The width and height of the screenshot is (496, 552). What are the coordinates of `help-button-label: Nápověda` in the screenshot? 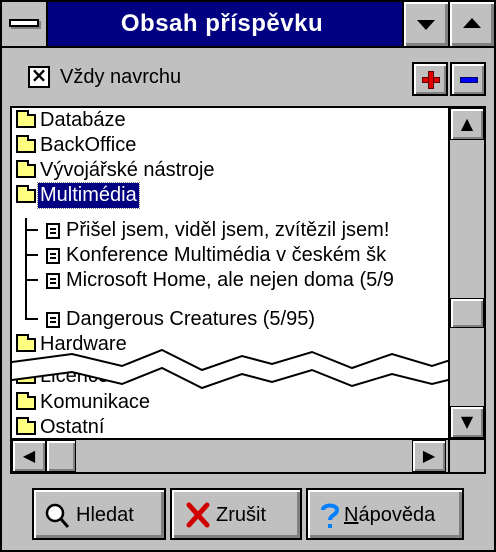 It's located at (389, 515).